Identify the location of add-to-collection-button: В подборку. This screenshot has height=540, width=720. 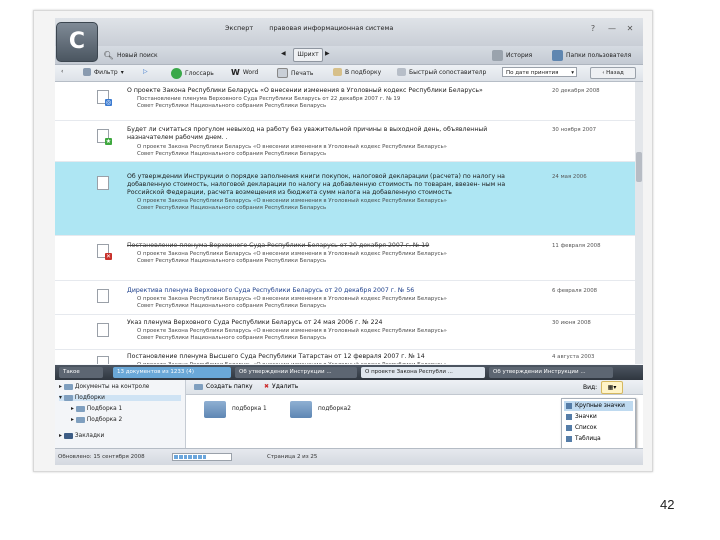
(357, 72).